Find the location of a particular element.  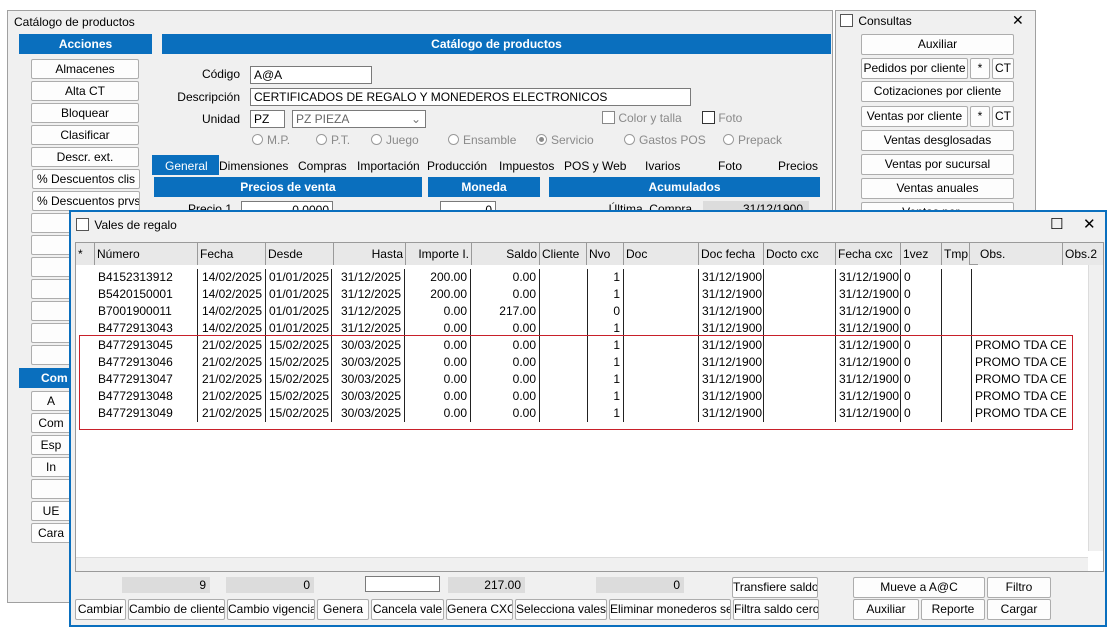

tab-foto: Foto is located at coordinates (730, 166).